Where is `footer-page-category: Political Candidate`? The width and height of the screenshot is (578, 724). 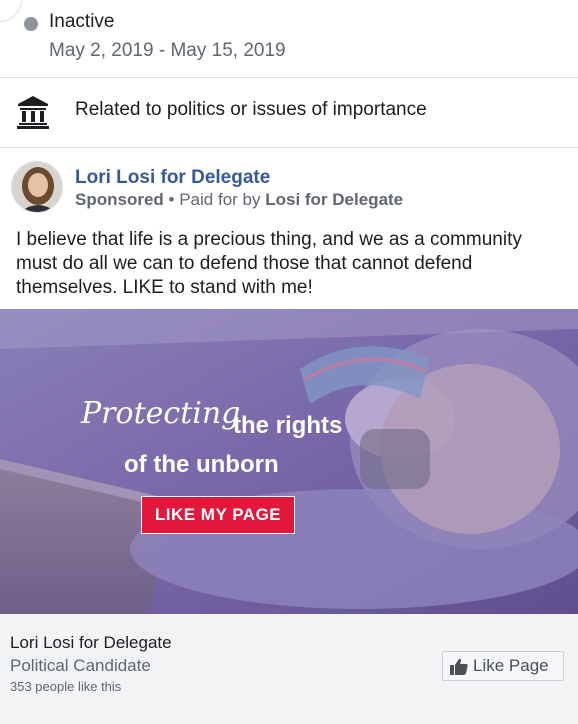
footer-page-category: Political Candidate is located at coordinates (80, 665).